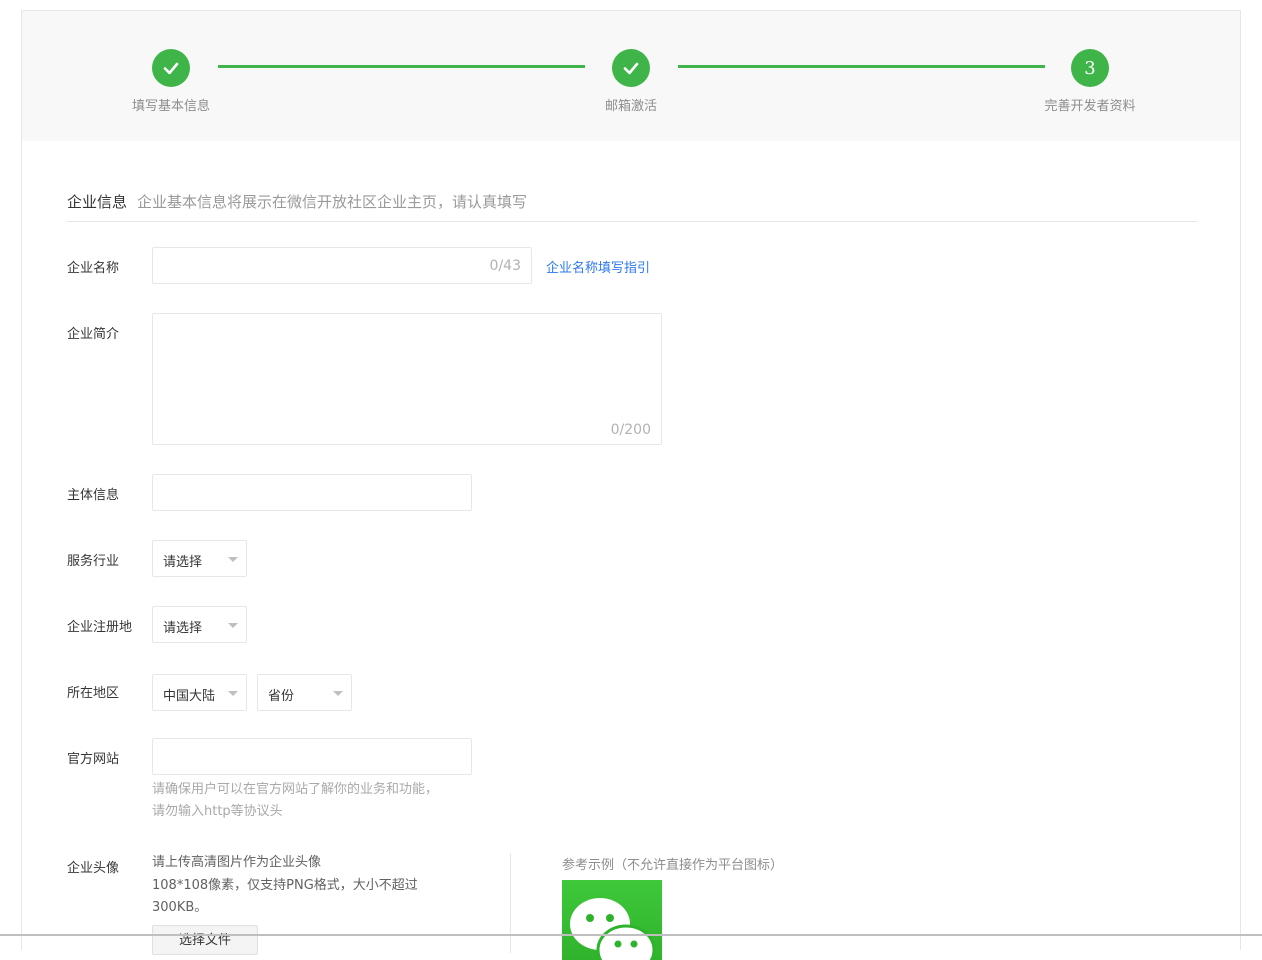 This screenshot has width=1262, height=960. I want to click on company-intro-textarea: 0/200, so click(407, 379).